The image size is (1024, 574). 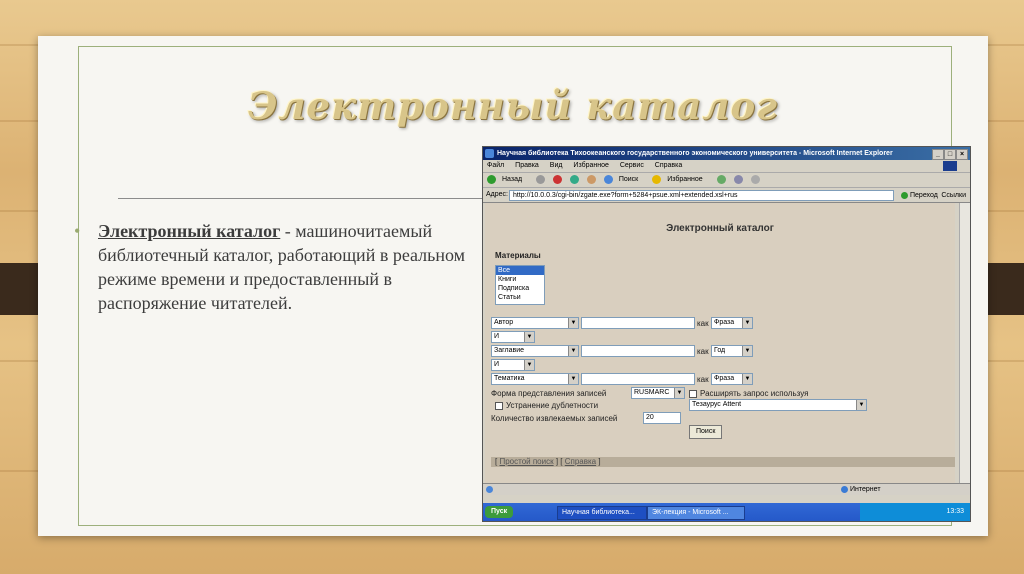 I want to click on materials-listbox: Все Книги Подписка Статьи, so click(x=520, y=285).